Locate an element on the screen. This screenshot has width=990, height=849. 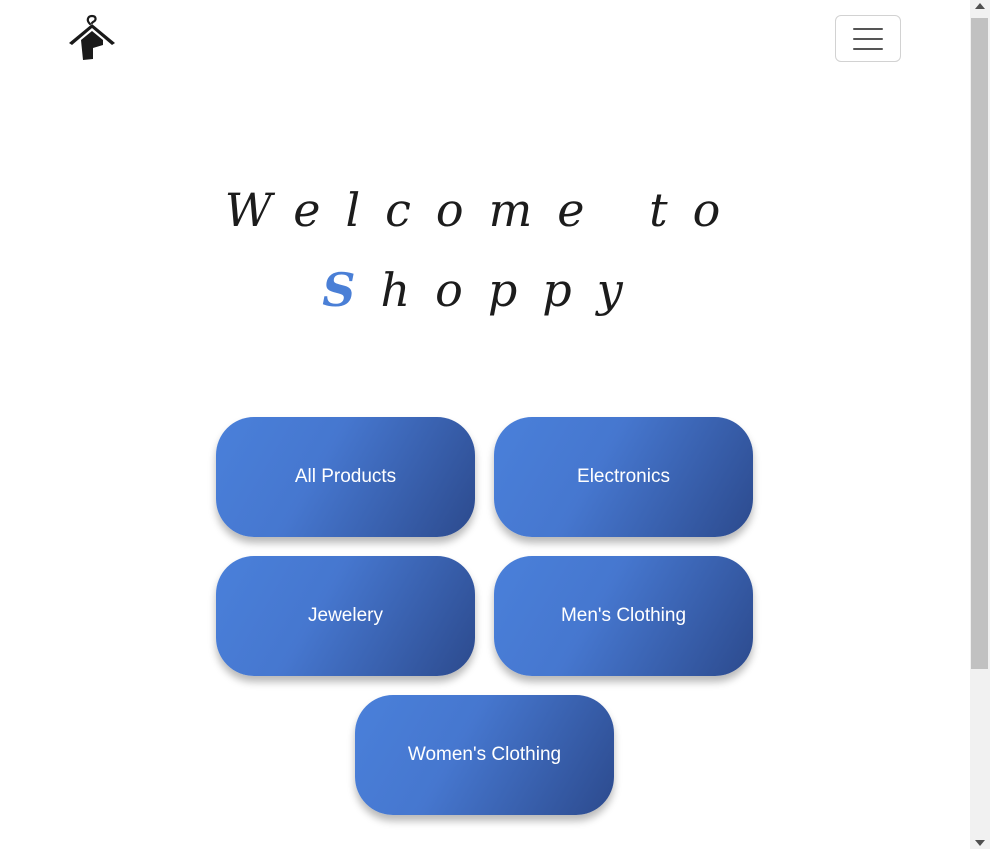
vertical-scrollbar is located at coordinates (980, 424).